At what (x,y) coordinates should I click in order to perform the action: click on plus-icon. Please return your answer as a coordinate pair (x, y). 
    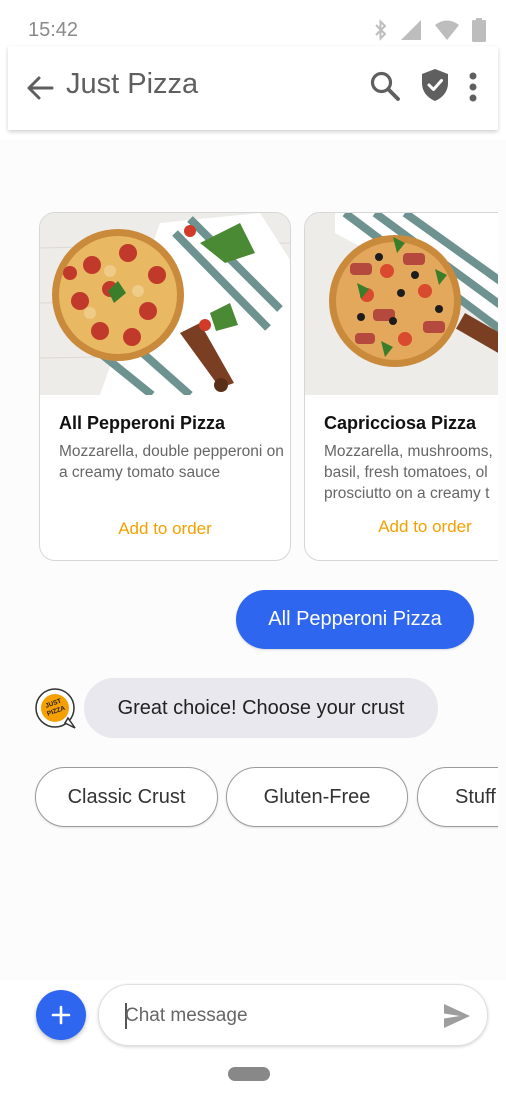
    Looking at the image, I should click on (61, 1015).